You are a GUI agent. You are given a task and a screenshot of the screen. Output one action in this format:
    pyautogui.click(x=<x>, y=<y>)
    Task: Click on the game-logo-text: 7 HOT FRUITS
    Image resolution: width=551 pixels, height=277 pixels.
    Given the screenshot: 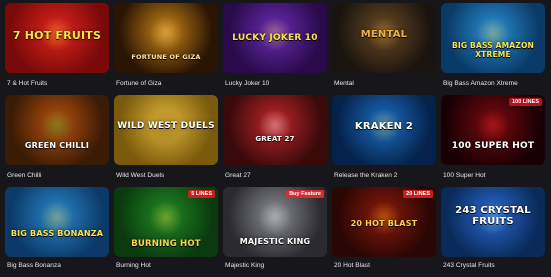 What is the action you would take?
    pyautogui.click(x=57, y=35)
    